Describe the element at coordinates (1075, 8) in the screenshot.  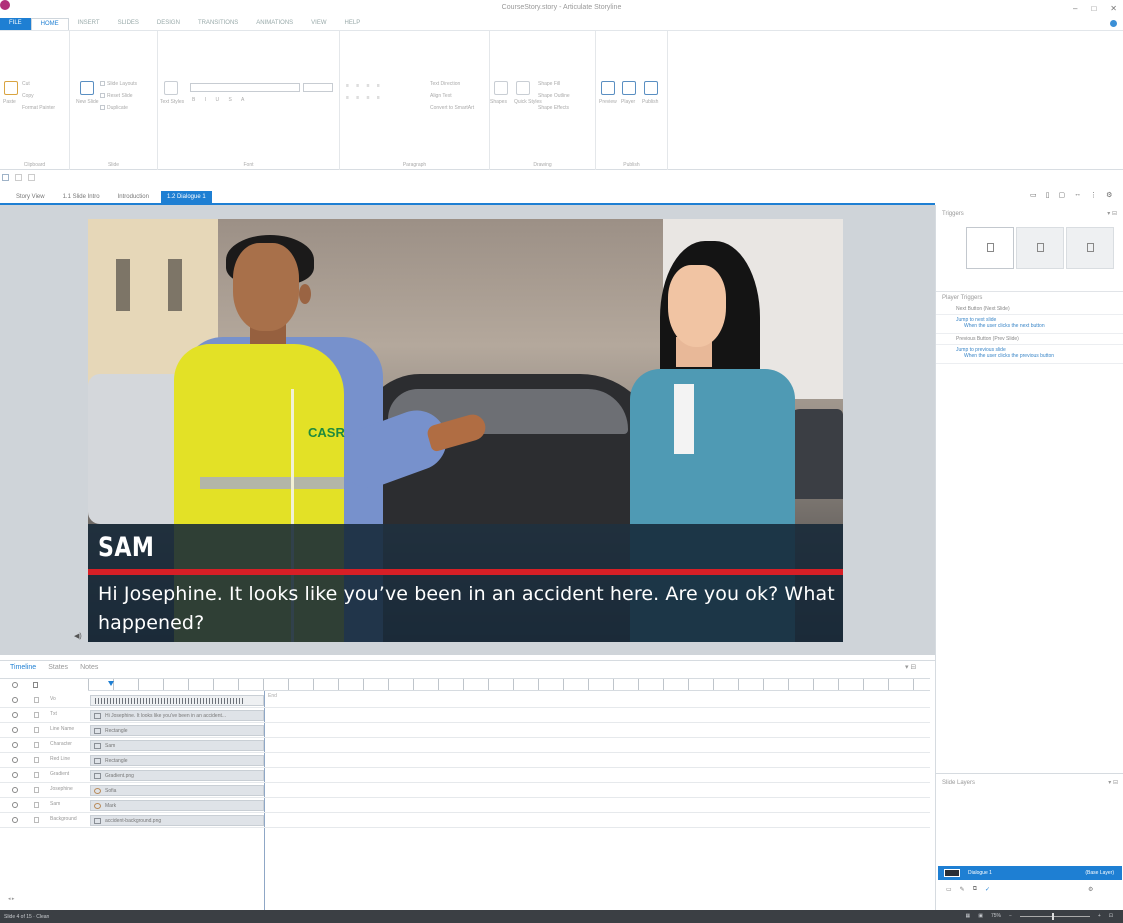
I see `minimize-button: –` at that location.